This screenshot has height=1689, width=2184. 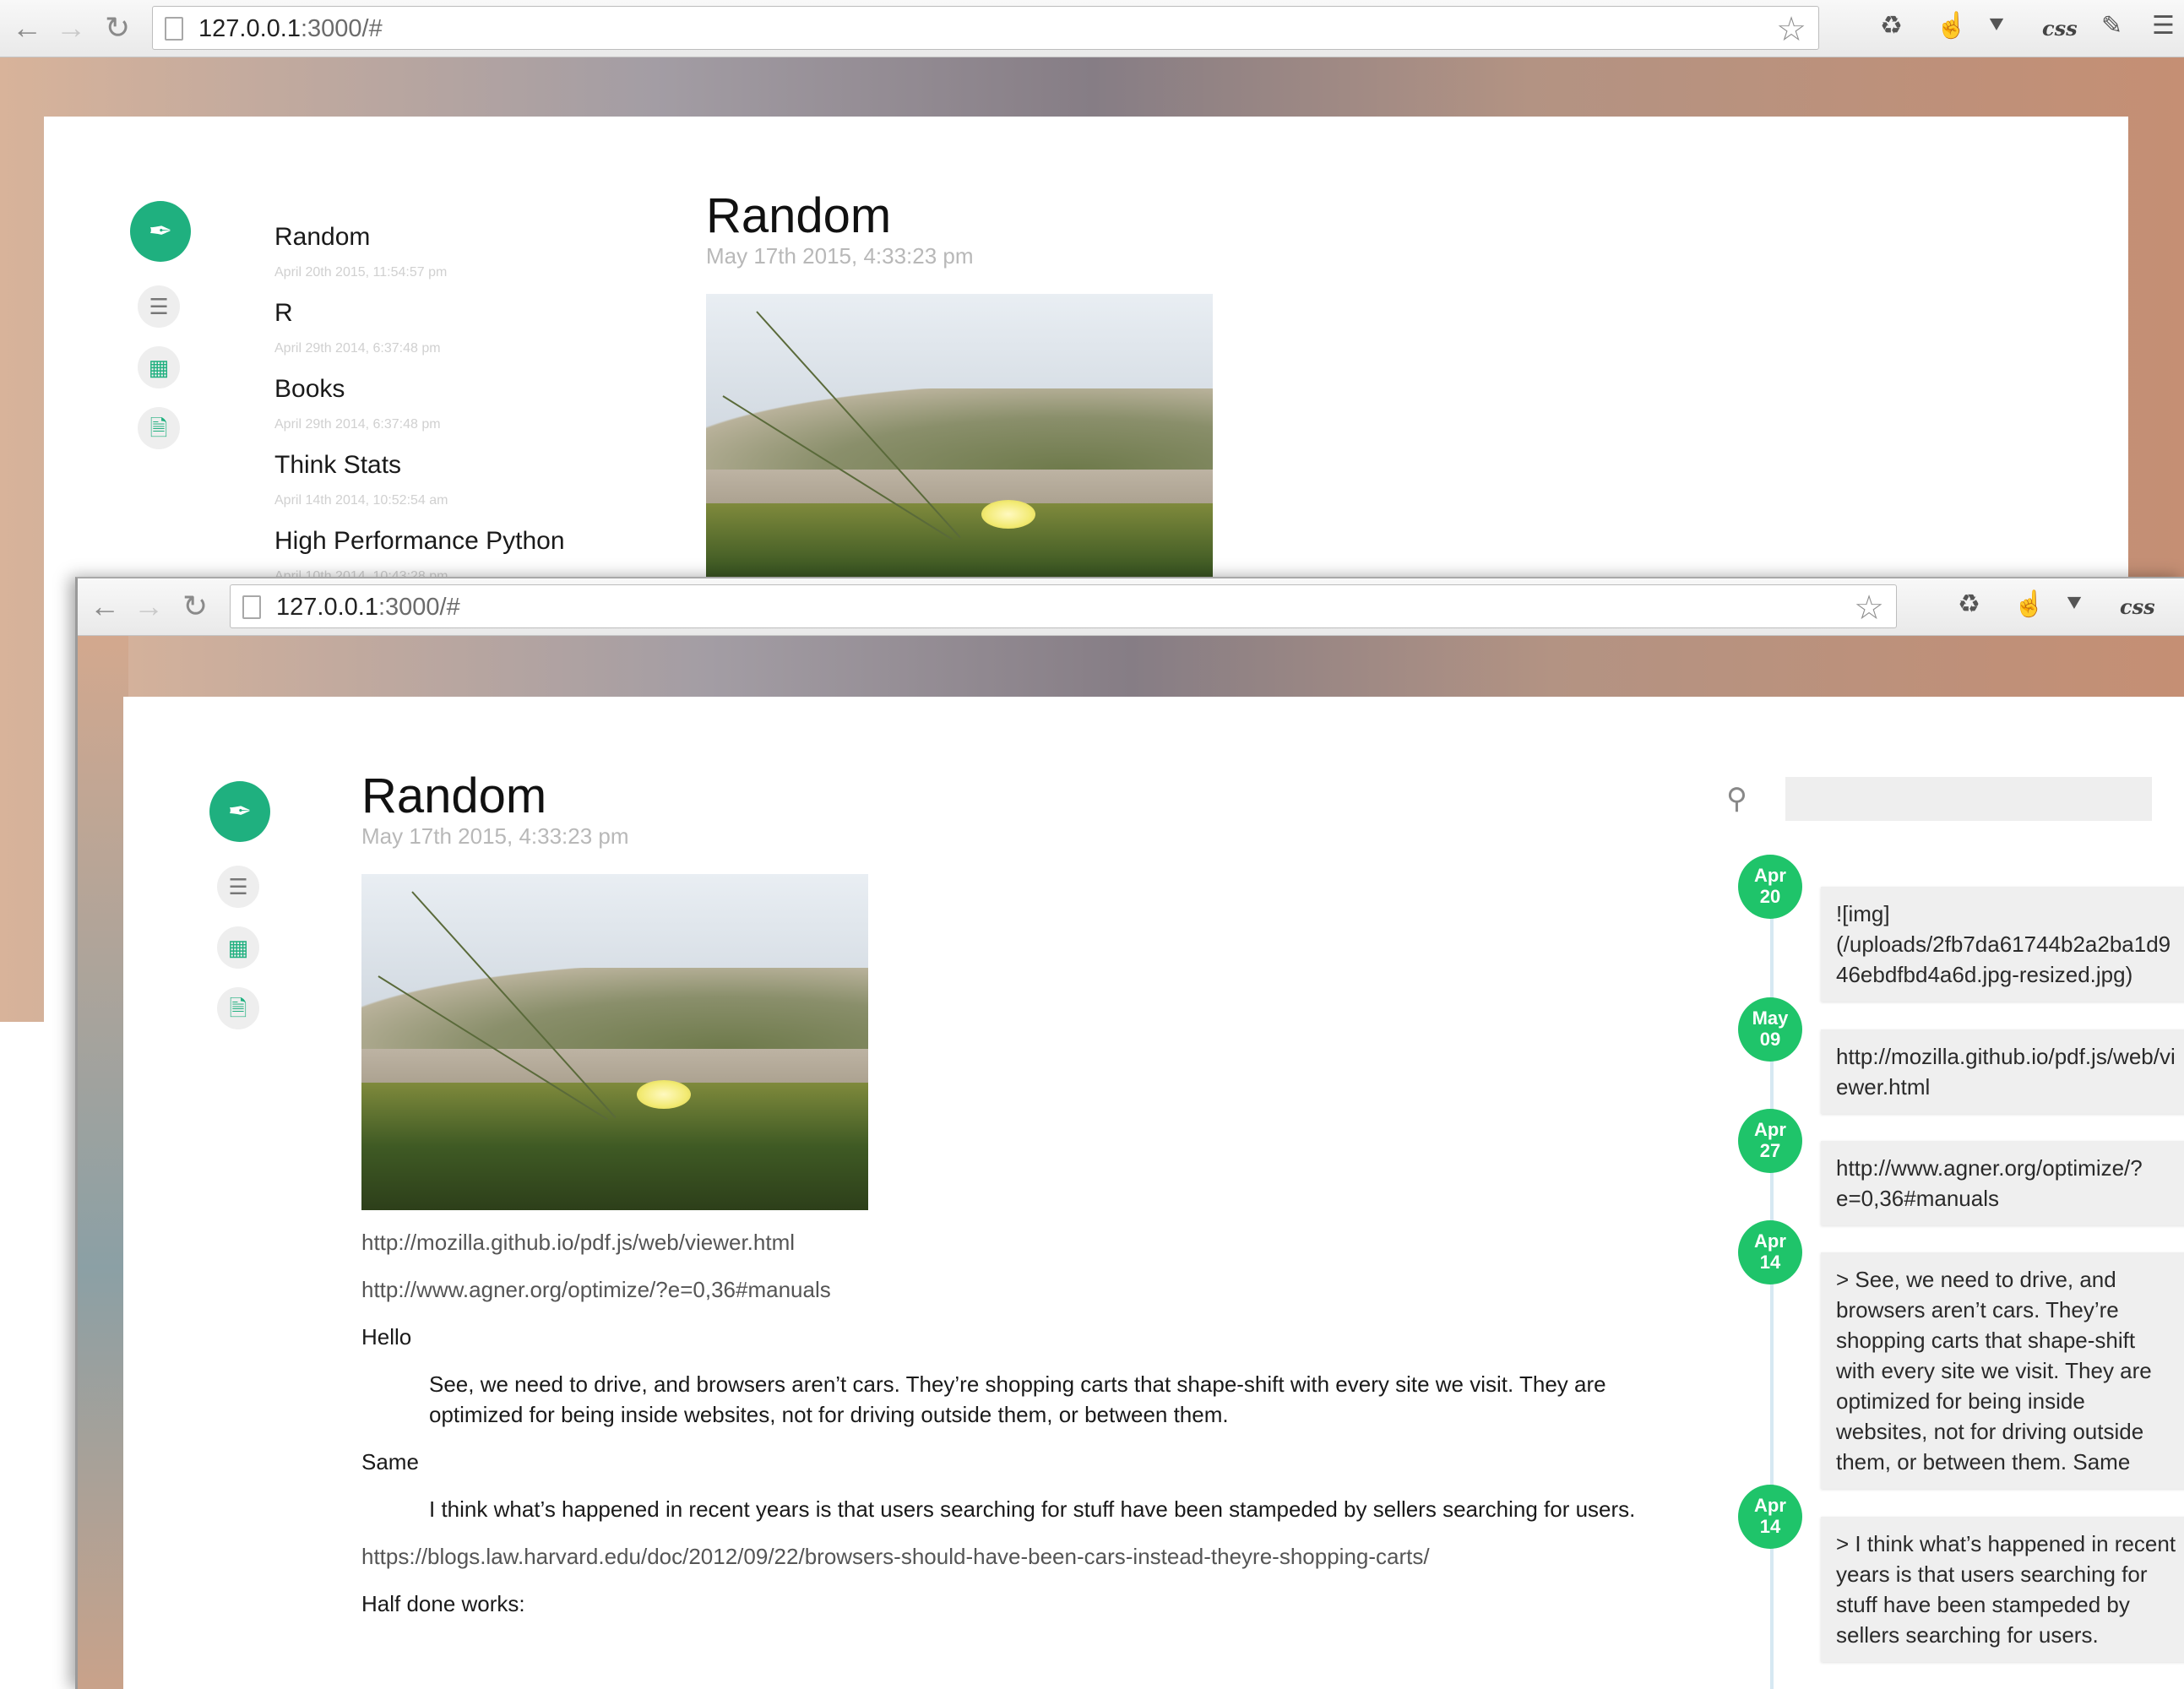 I want to click on note-item-title: Random, so click(x=322, y=238).